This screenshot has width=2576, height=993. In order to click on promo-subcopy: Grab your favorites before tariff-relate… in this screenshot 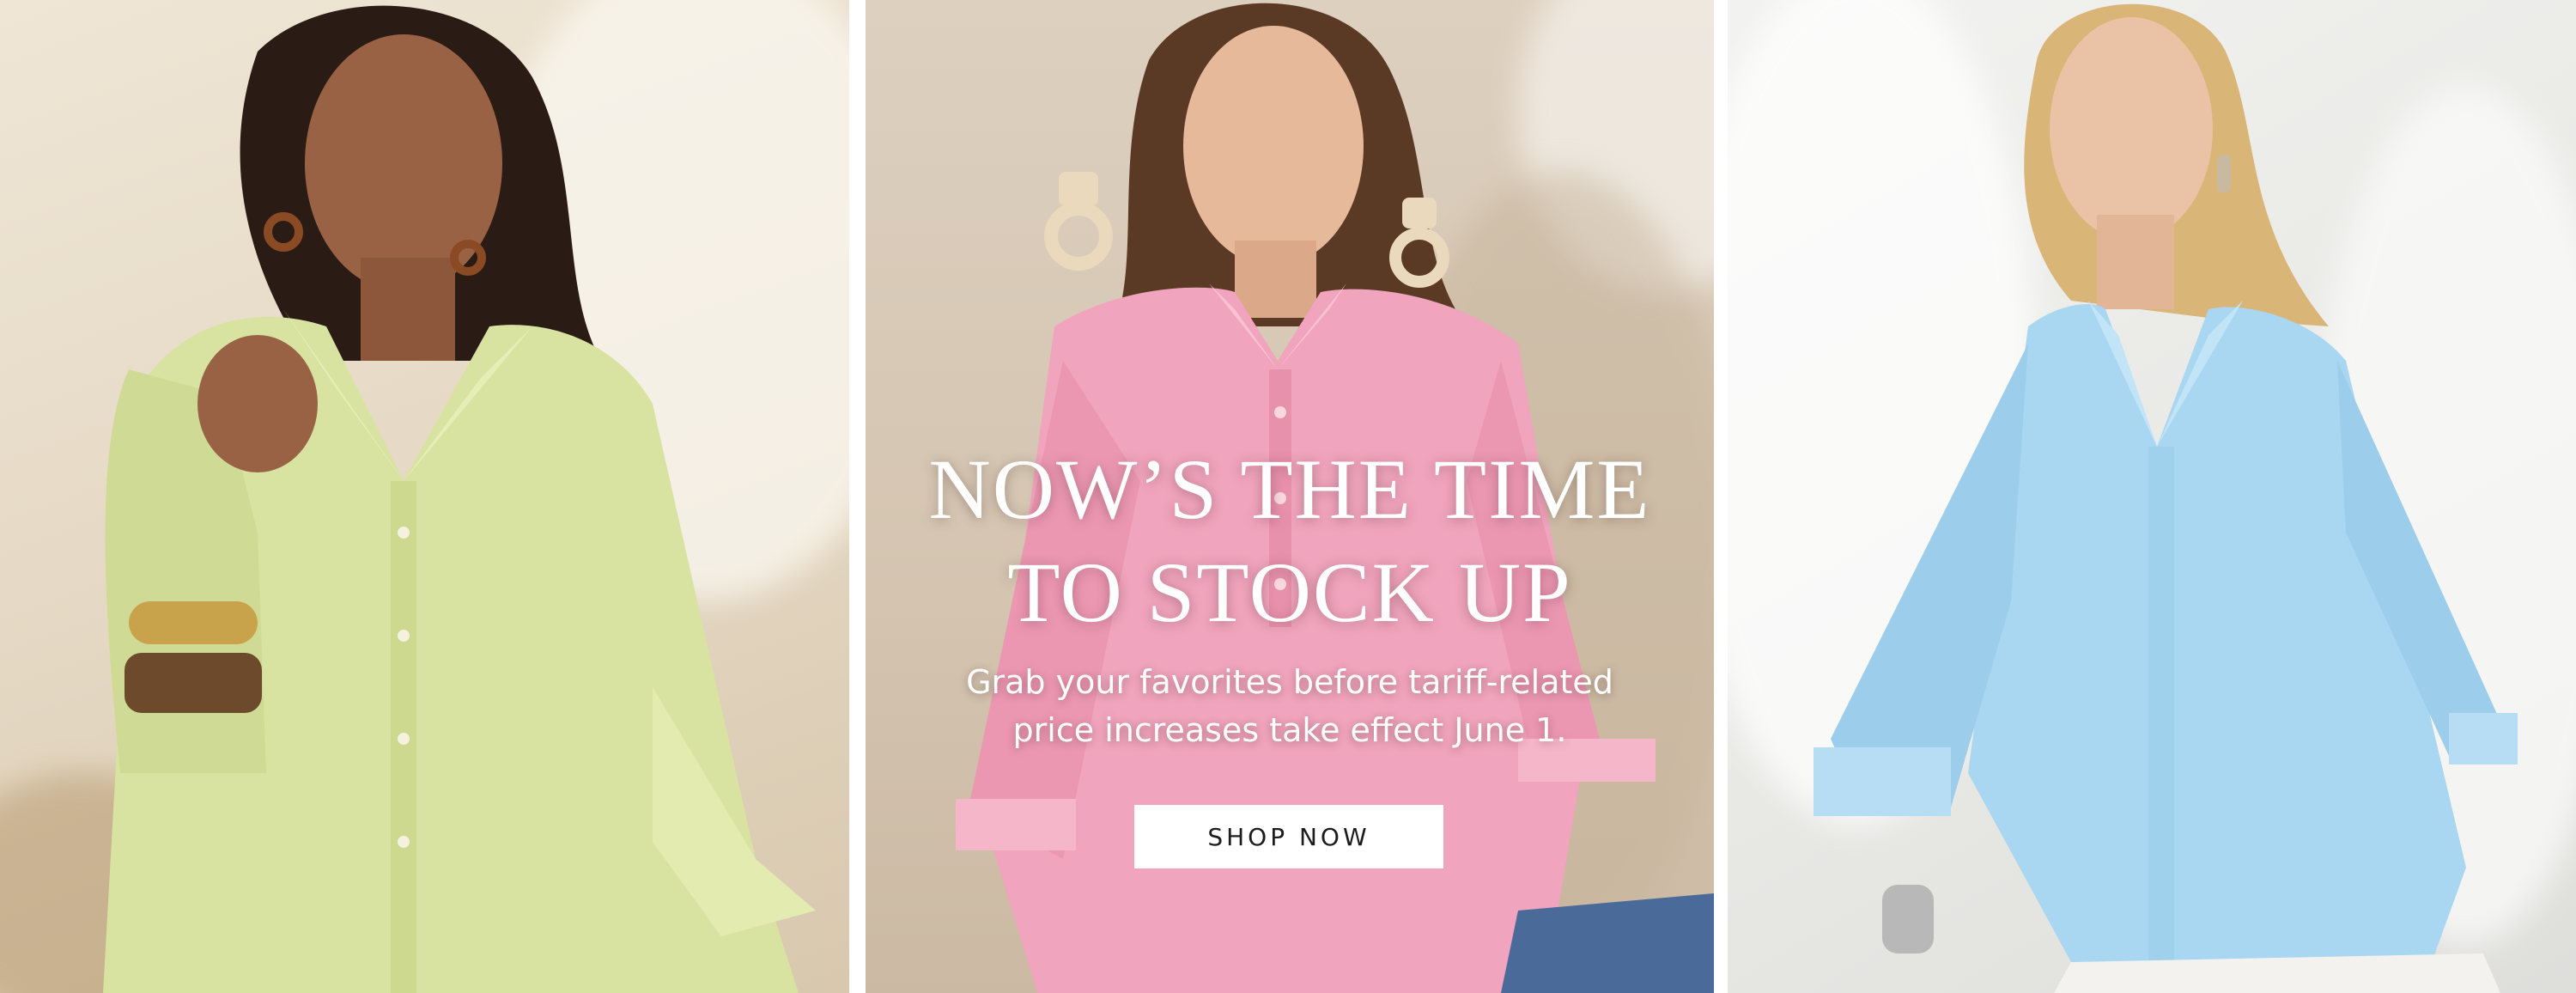, I will do `click(1290, 706)`.